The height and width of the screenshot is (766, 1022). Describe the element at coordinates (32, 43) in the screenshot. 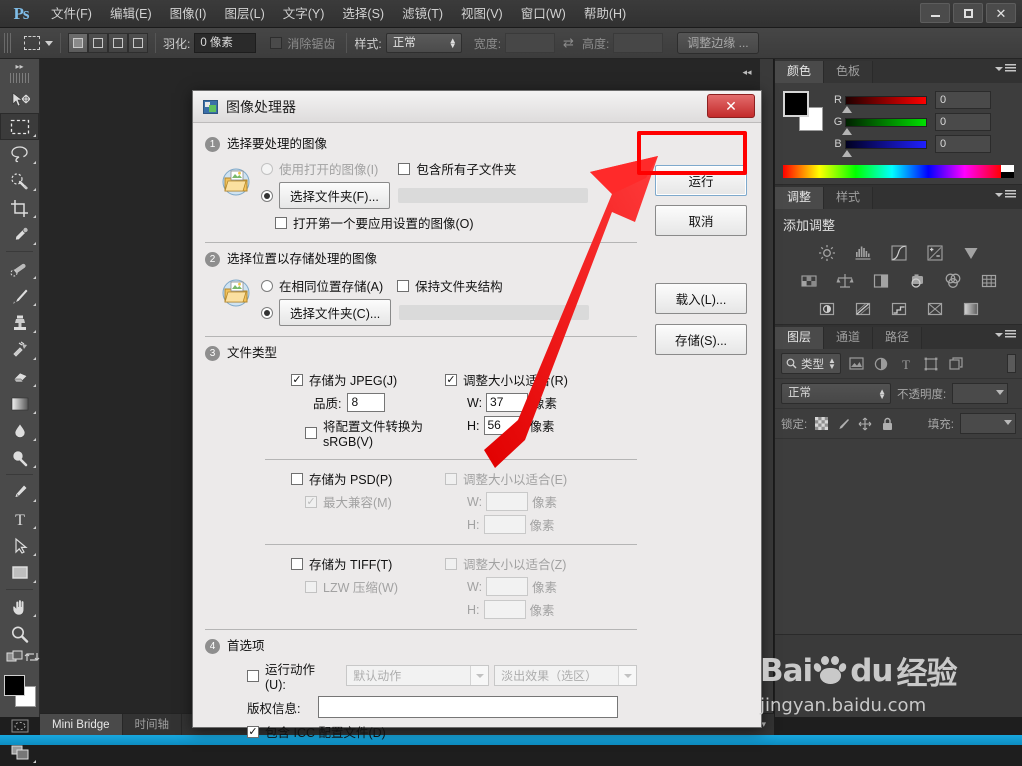

I see `rectangular-marquee-icon` at that location.